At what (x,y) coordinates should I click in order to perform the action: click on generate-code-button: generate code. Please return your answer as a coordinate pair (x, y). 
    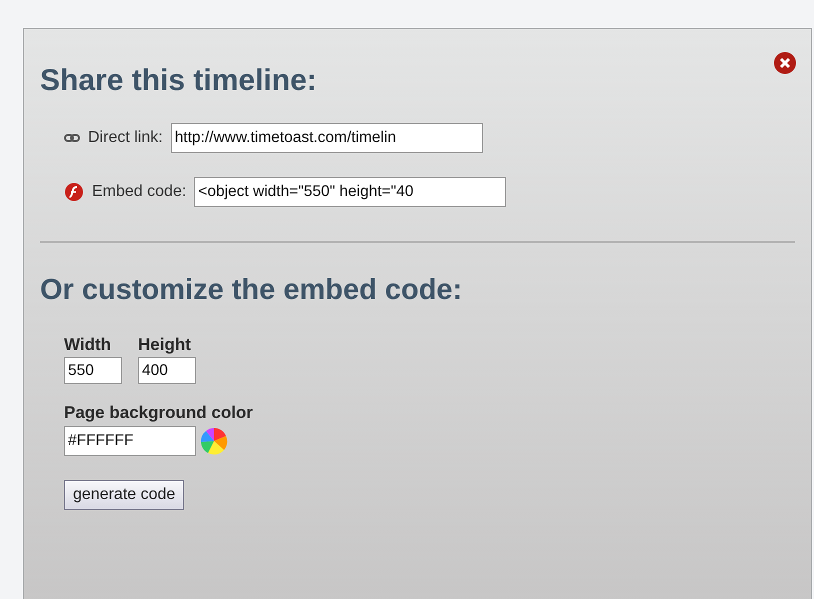
    Looking at the image, I should click on (124, 495).